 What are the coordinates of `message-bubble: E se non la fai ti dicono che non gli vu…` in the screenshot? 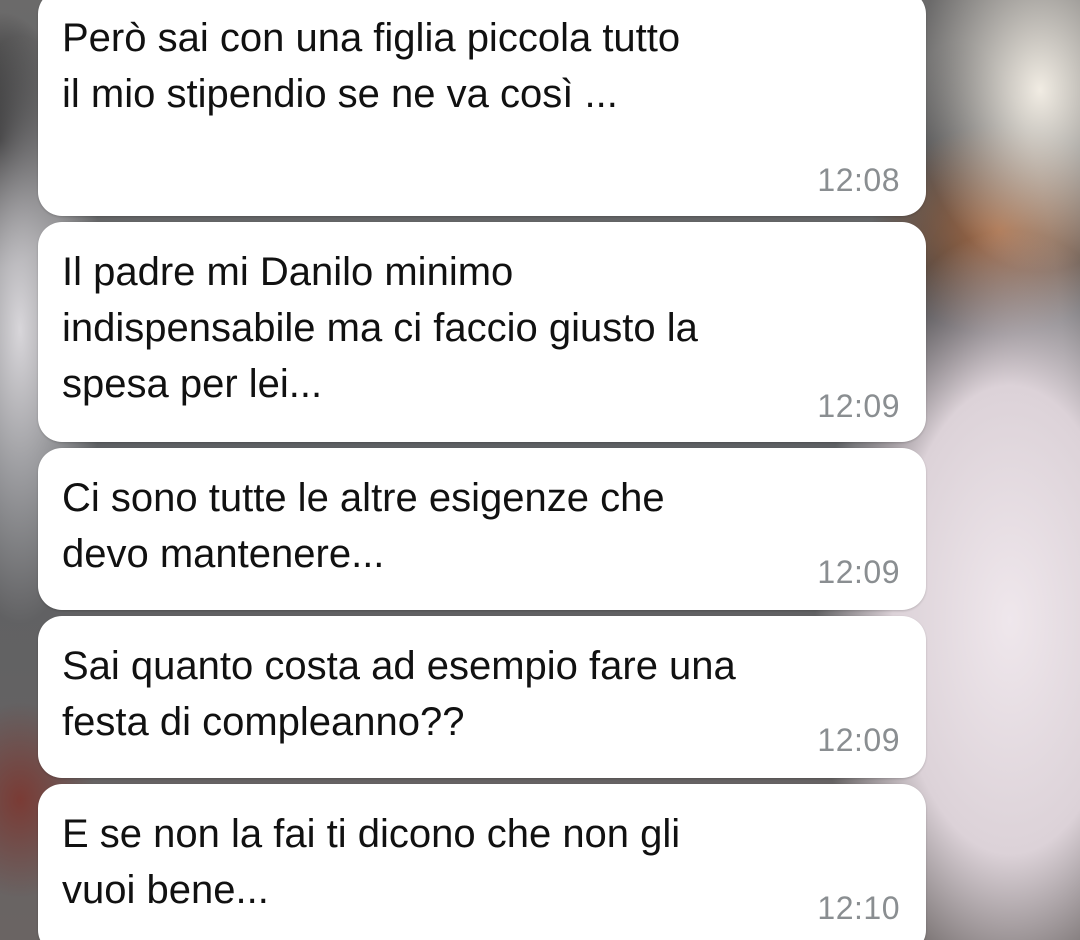 It's located at (482, 862).